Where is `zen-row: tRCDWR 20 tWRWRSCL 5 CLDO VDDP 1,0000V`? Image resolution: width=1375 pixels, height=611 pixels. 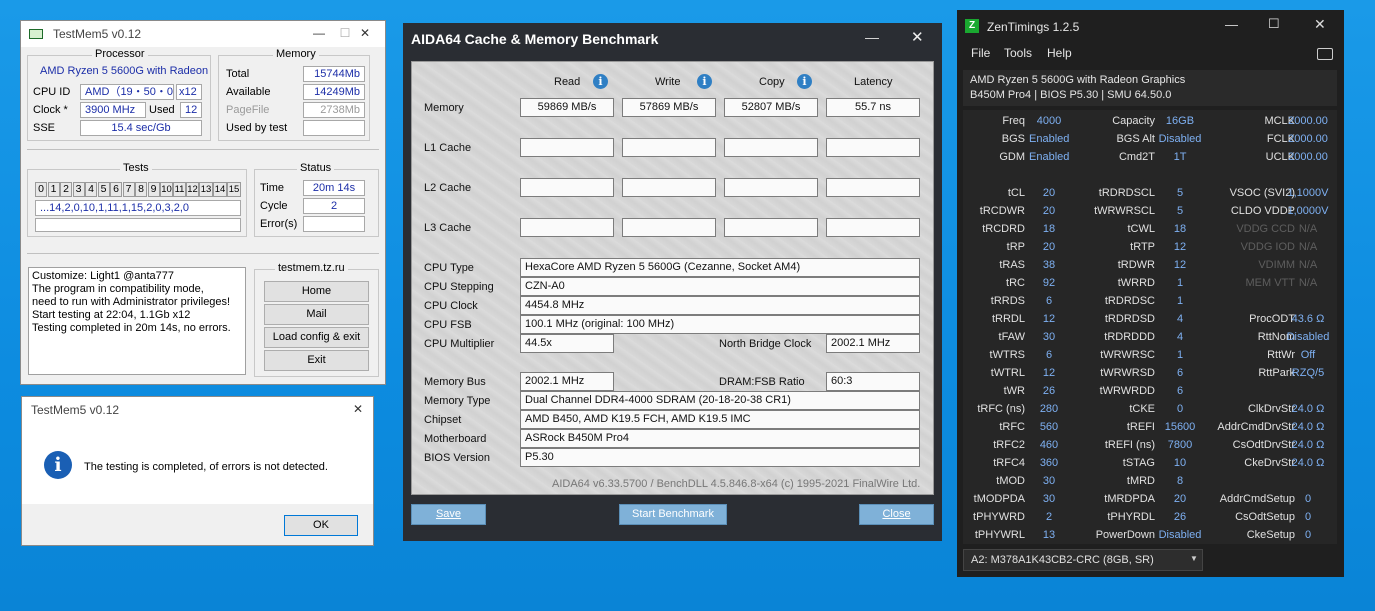 zen-row: tRCDWR 20 tWRWRSCL 5 CLDO VDDP 1,0000V is located at coordinates (1150, 214).